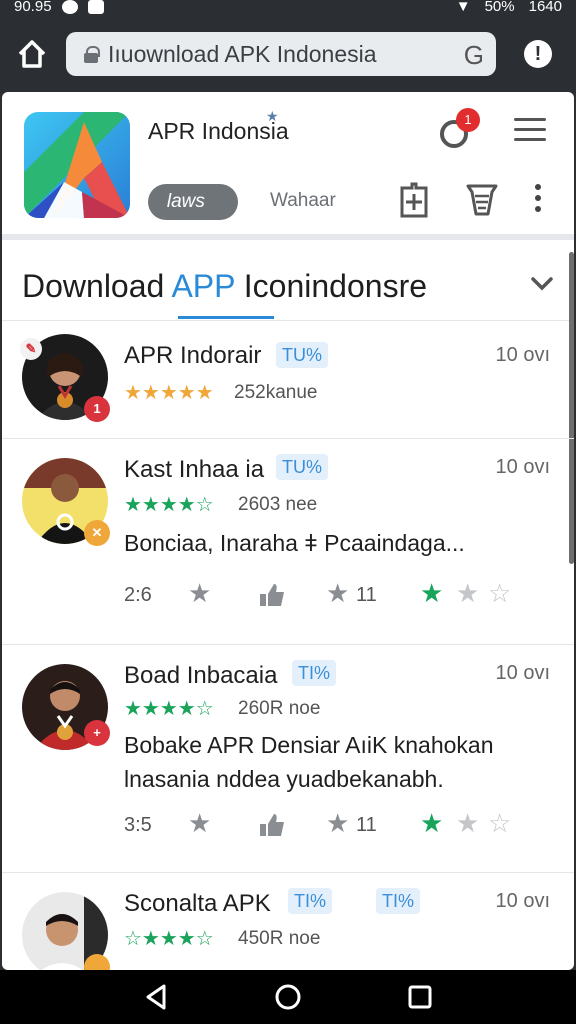 The width and height of the screenshot is (576, 1024). Describe the element at coordinates (97, 962) in the screenshot. I see `avatar-badge` at that location.